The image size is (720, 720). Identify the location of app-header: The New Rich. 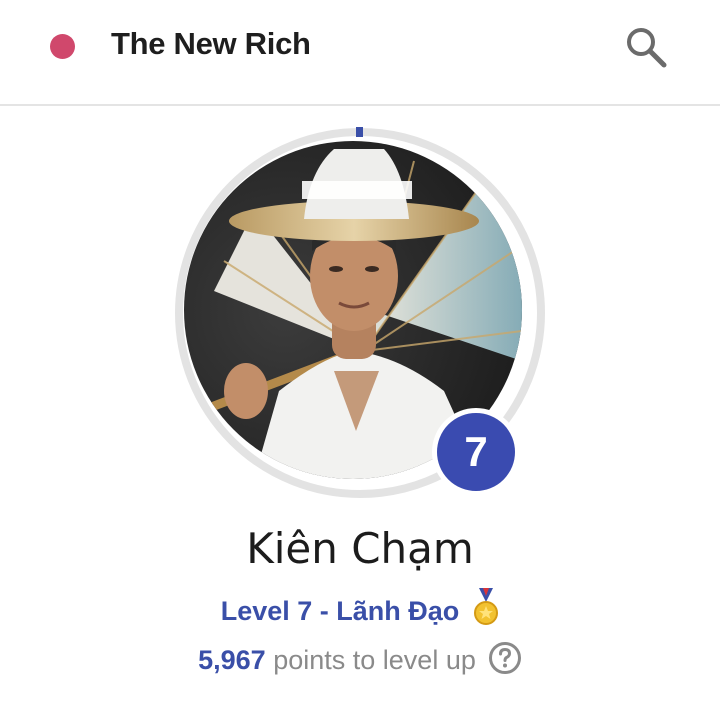
(360, 53).